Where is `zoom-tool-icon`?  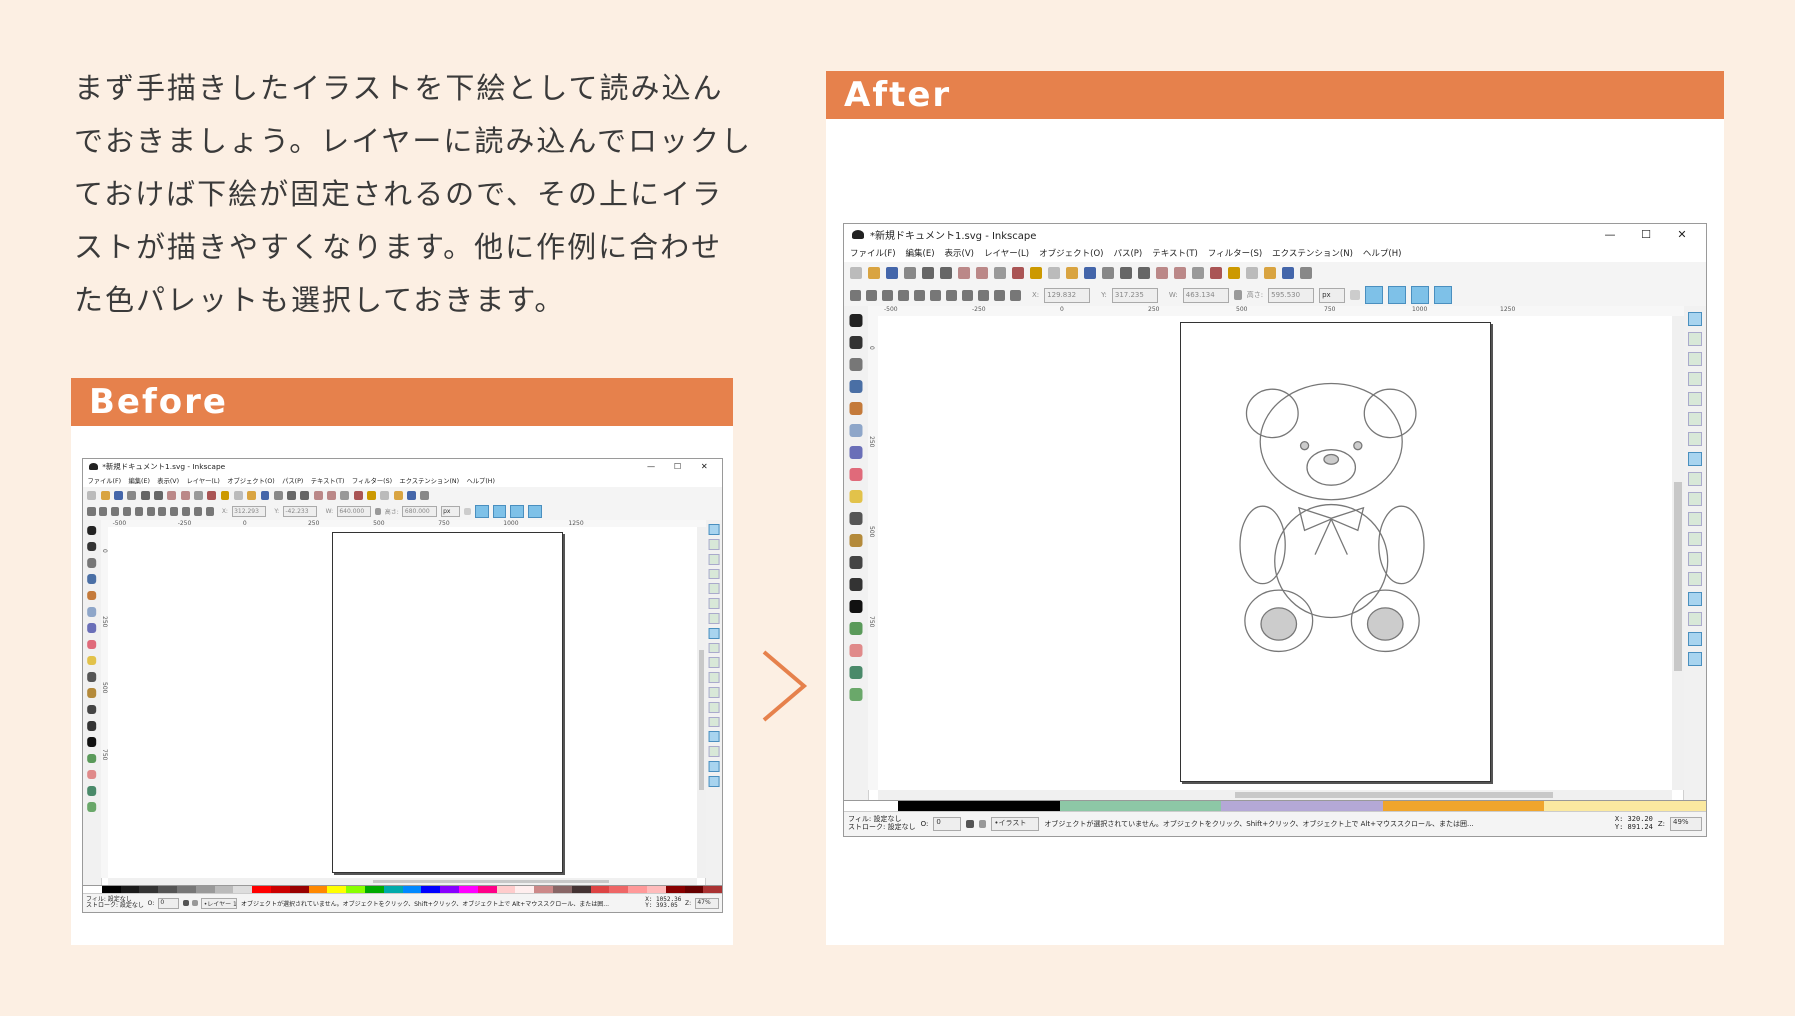
zoom-tool-icon is located at coordinates (856, 386).